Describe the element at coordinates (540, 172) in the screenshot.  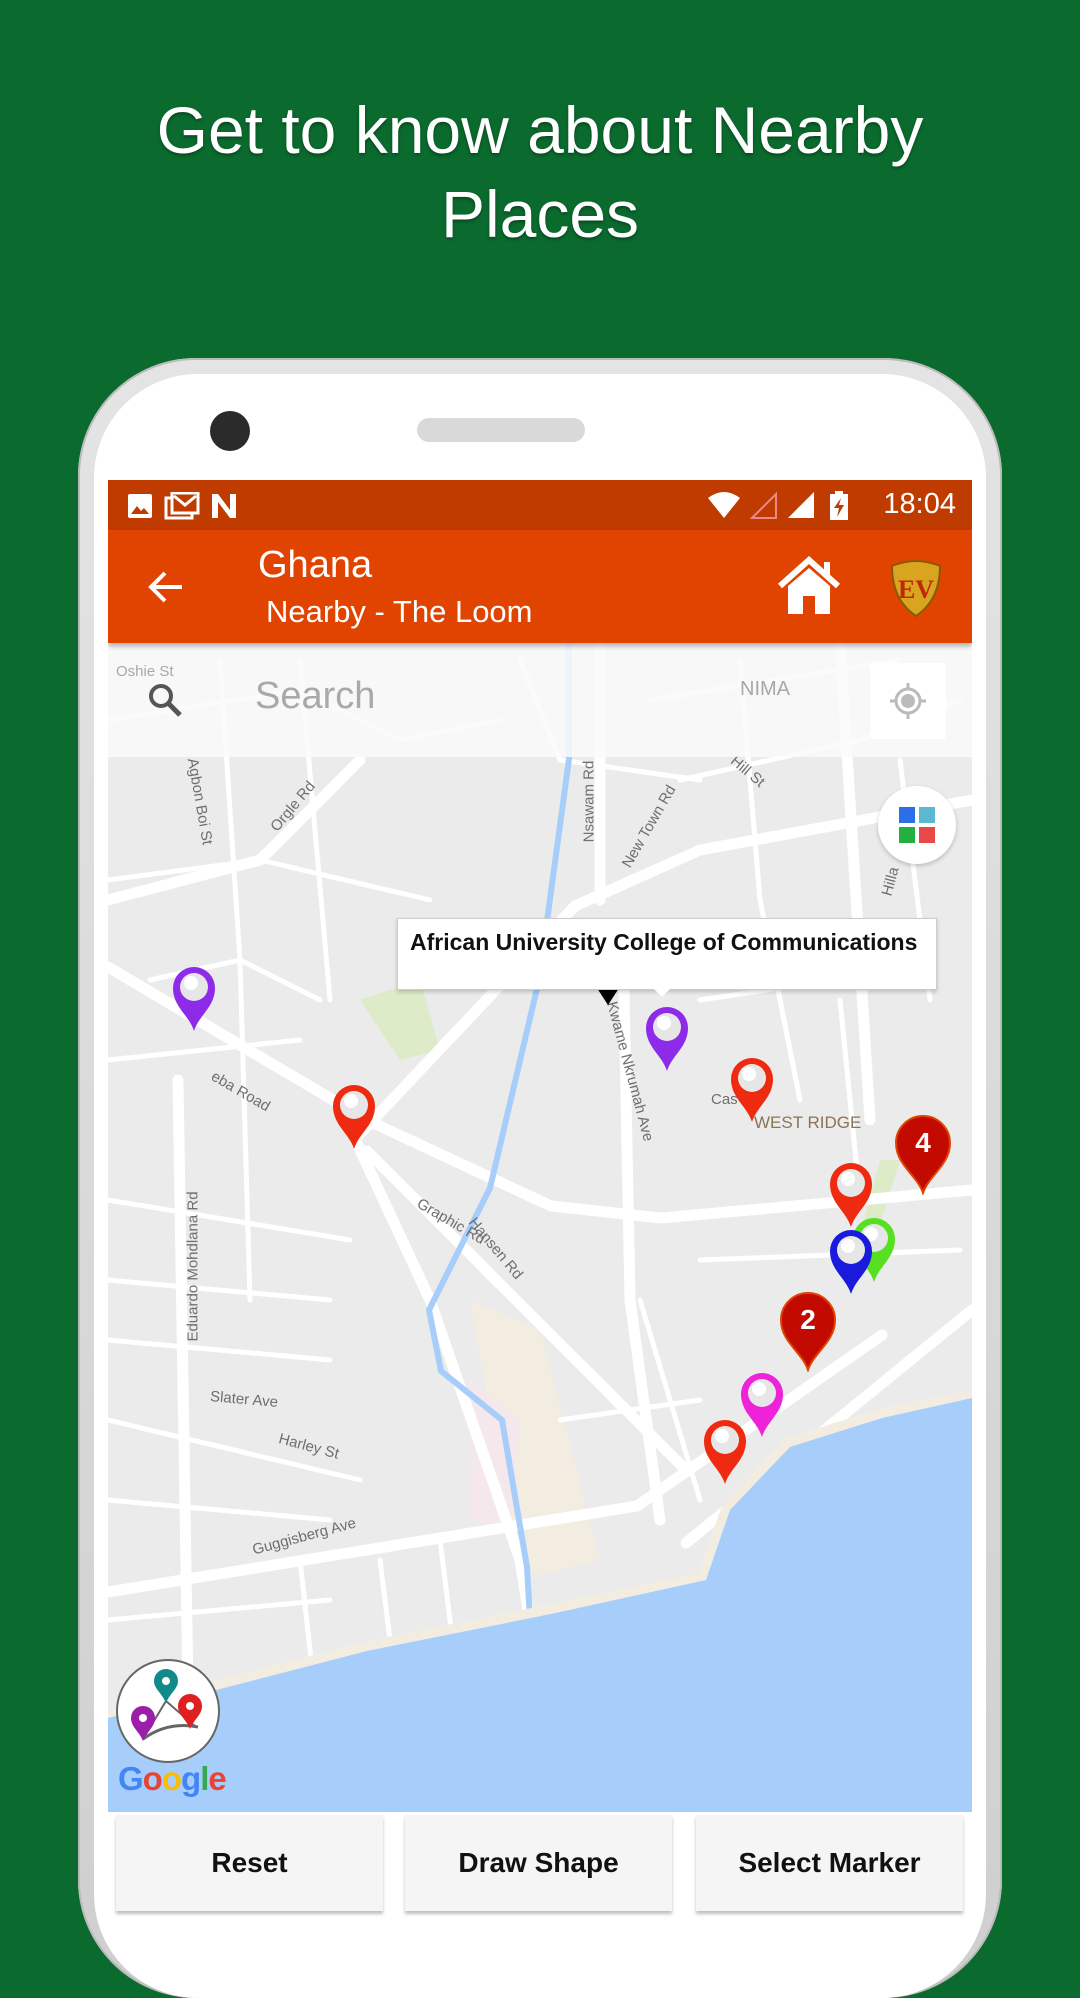
I see `headline: Get to know about Nearby Places` at that location.